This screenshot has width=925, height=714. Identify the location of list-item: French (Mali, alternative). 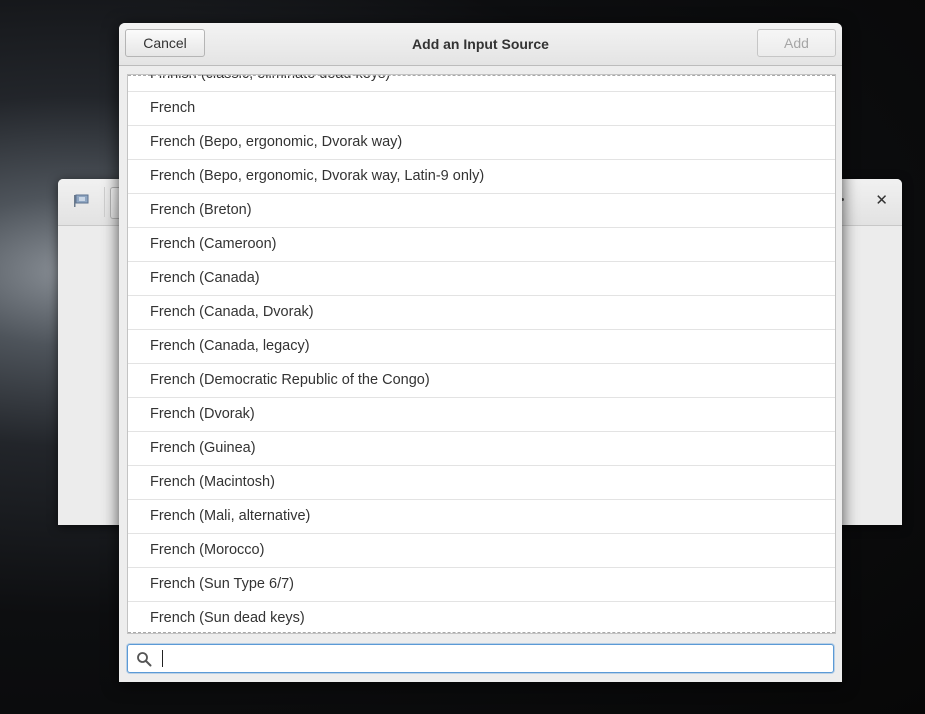
(481, 517).